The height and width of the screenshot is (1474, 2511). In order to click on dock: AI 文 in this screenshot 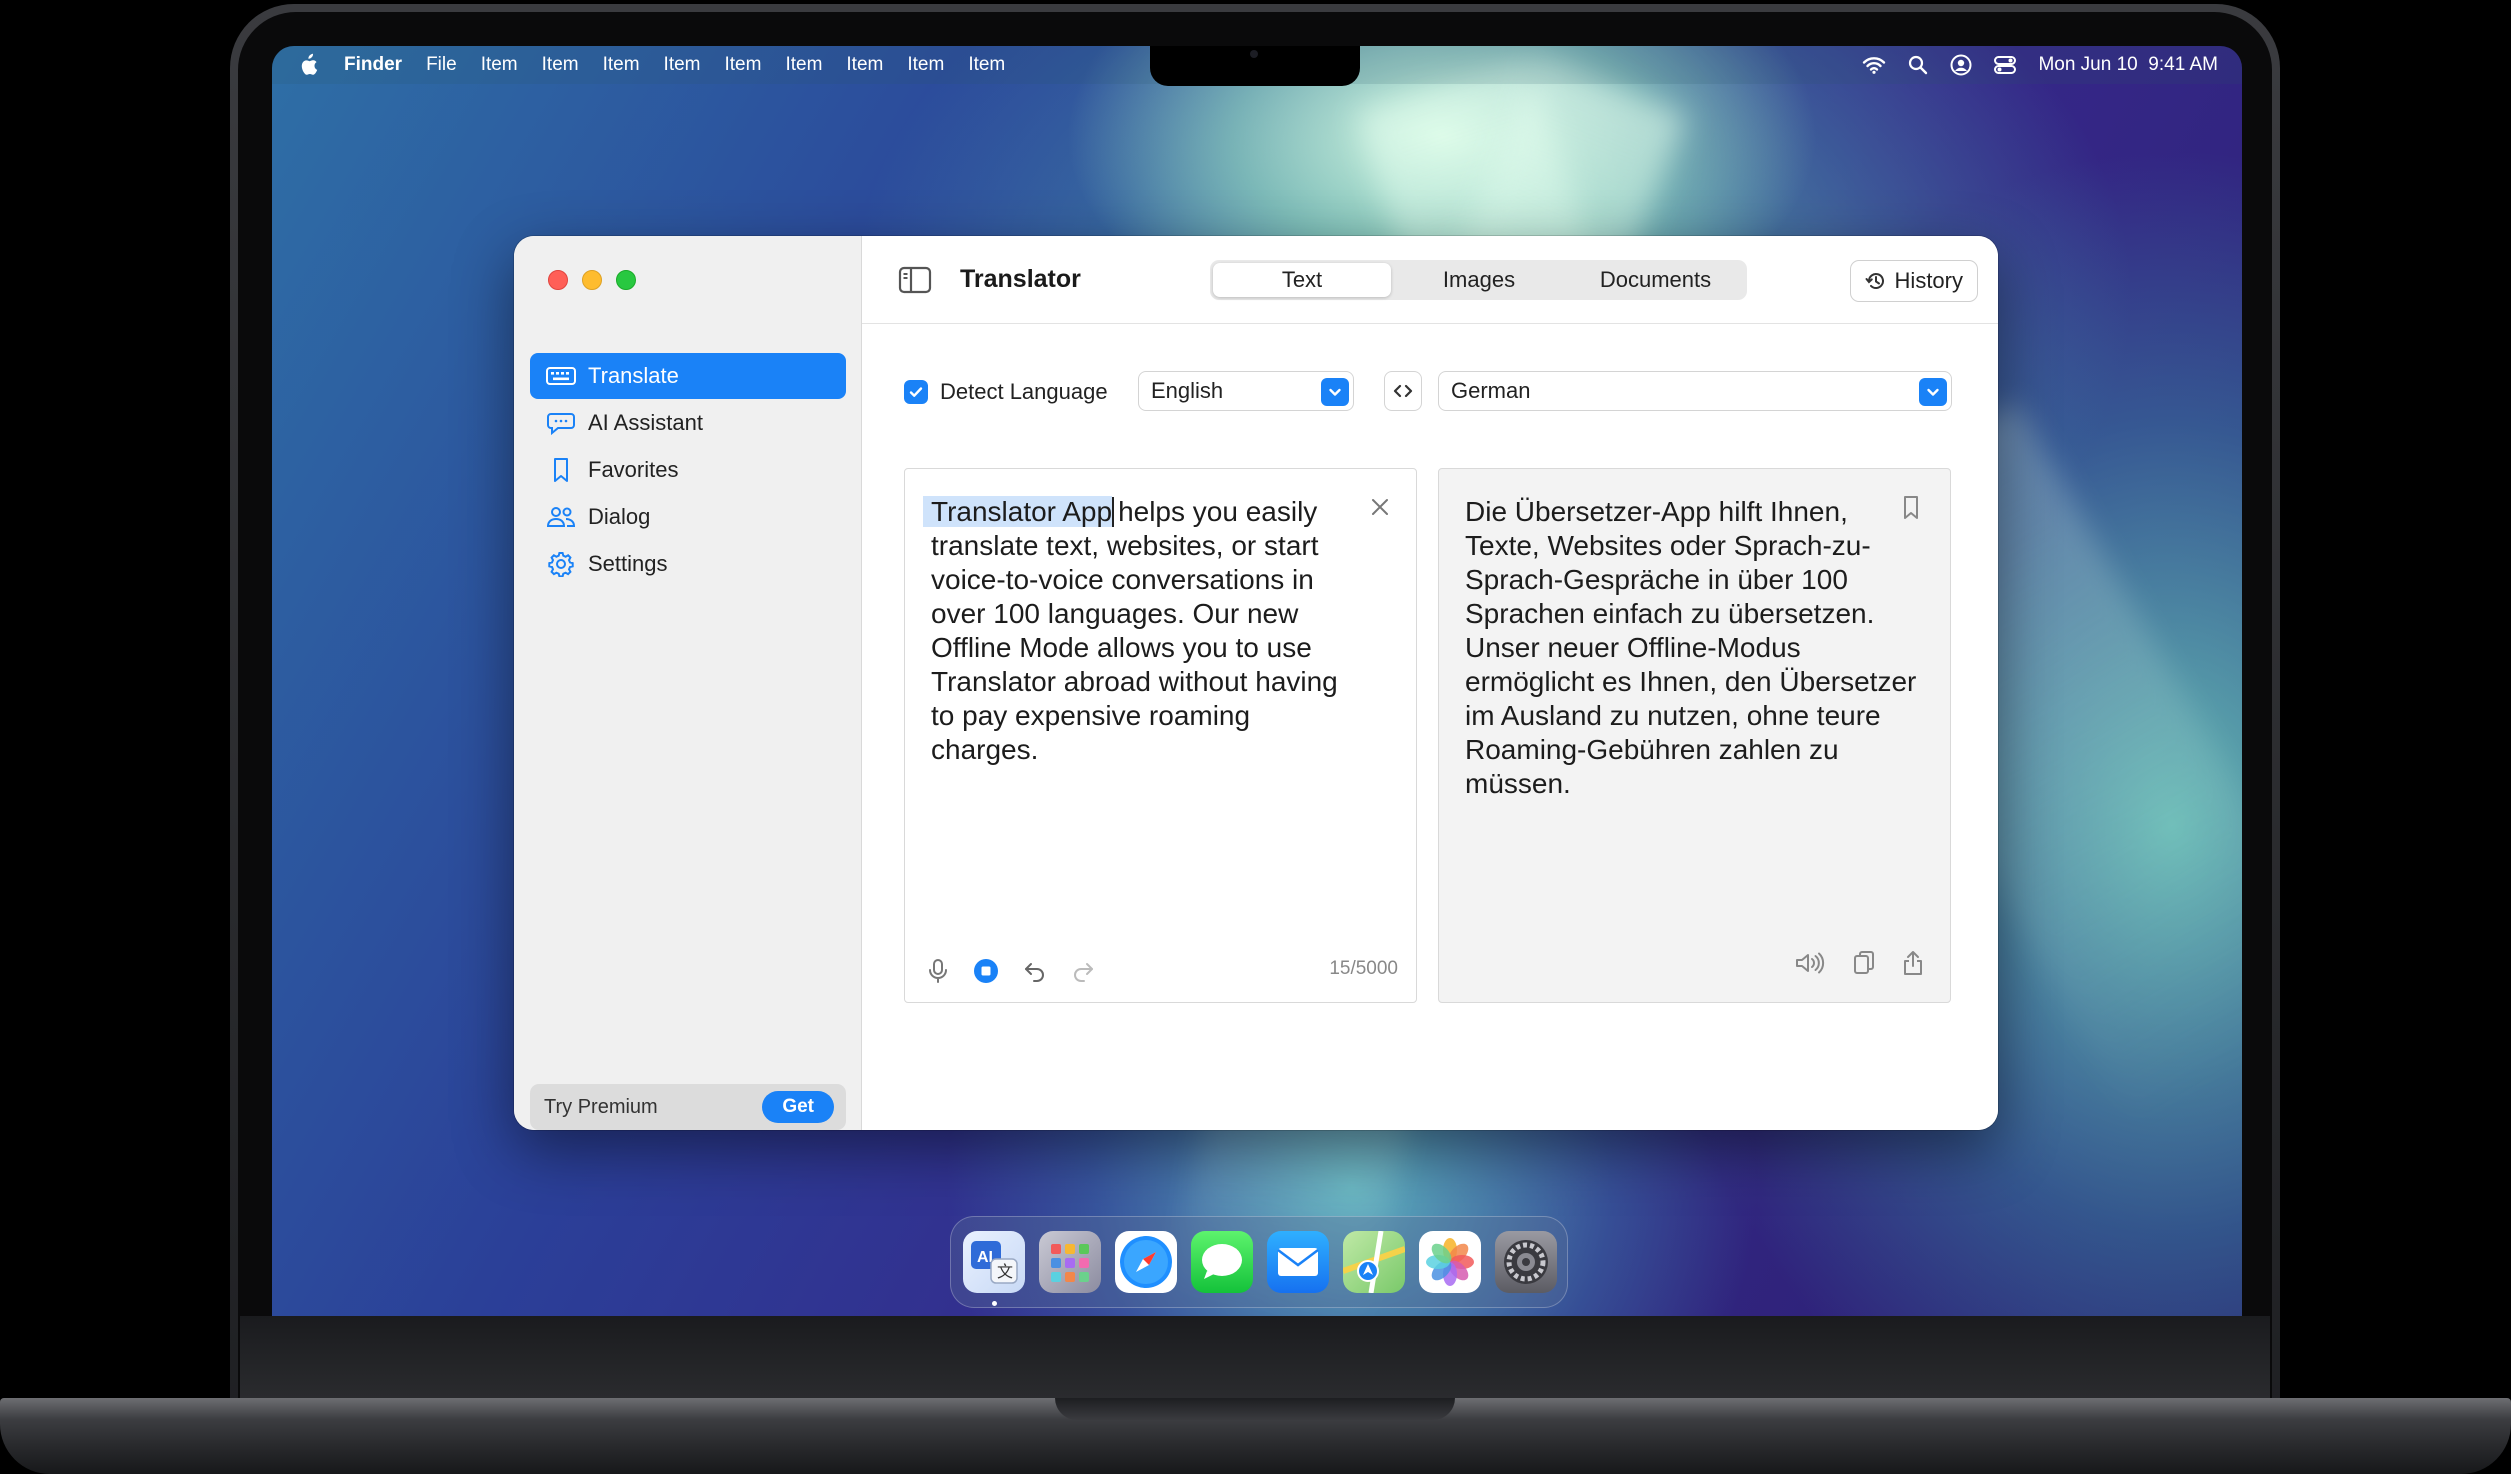, I will do `click(1259, 1262)`.